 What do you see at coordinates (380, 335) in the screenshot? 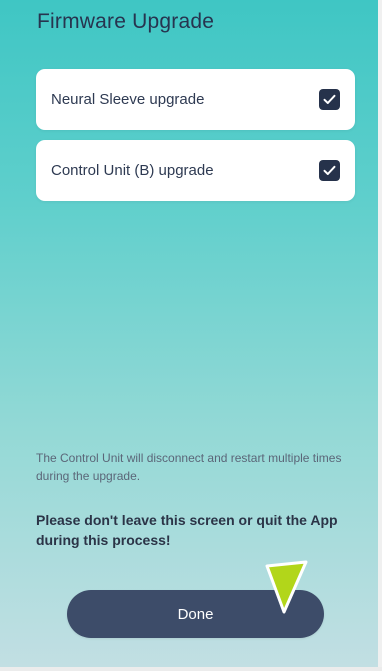
I see `screenshot-right-edge` at bounding box center [380, 335].